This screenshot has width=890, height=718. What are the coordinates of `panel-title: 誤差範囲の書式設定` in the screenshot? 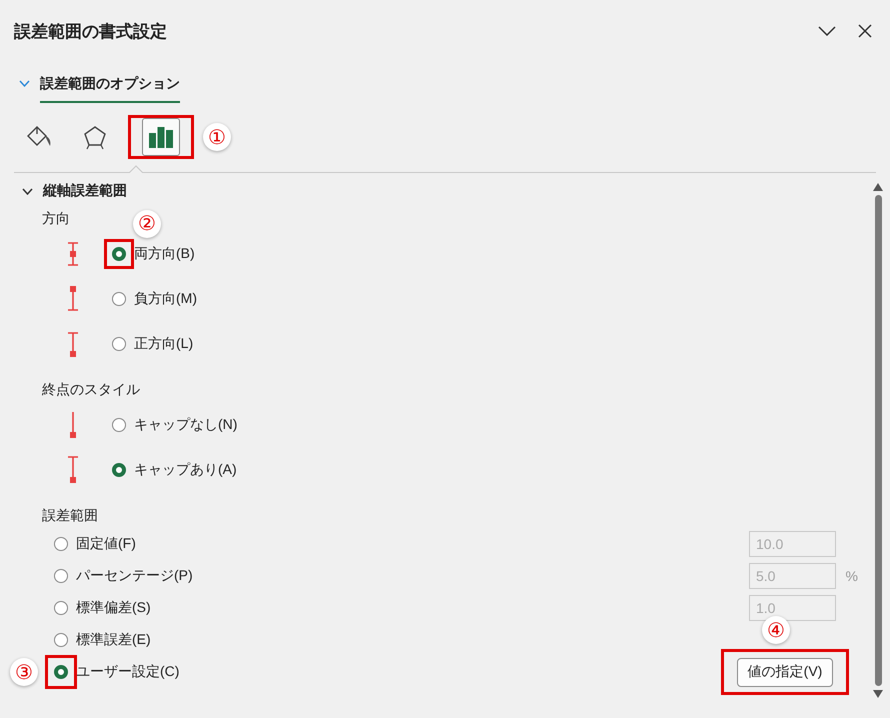 It's located at (91, 31).